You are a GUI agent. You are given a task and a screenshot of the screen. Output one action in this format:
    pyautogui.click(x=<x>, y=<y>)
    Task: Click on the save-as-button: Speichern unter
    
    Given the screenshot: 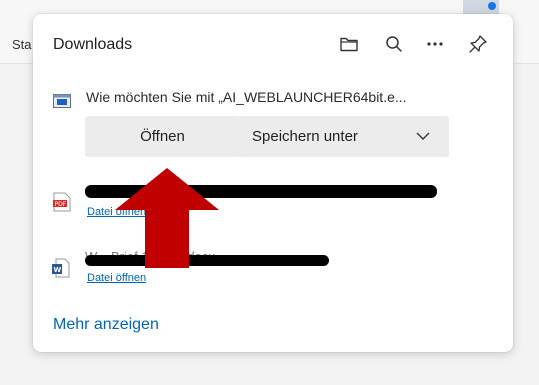 What is the action you would take?
    pyautogui.click(x=343, y=136)
    